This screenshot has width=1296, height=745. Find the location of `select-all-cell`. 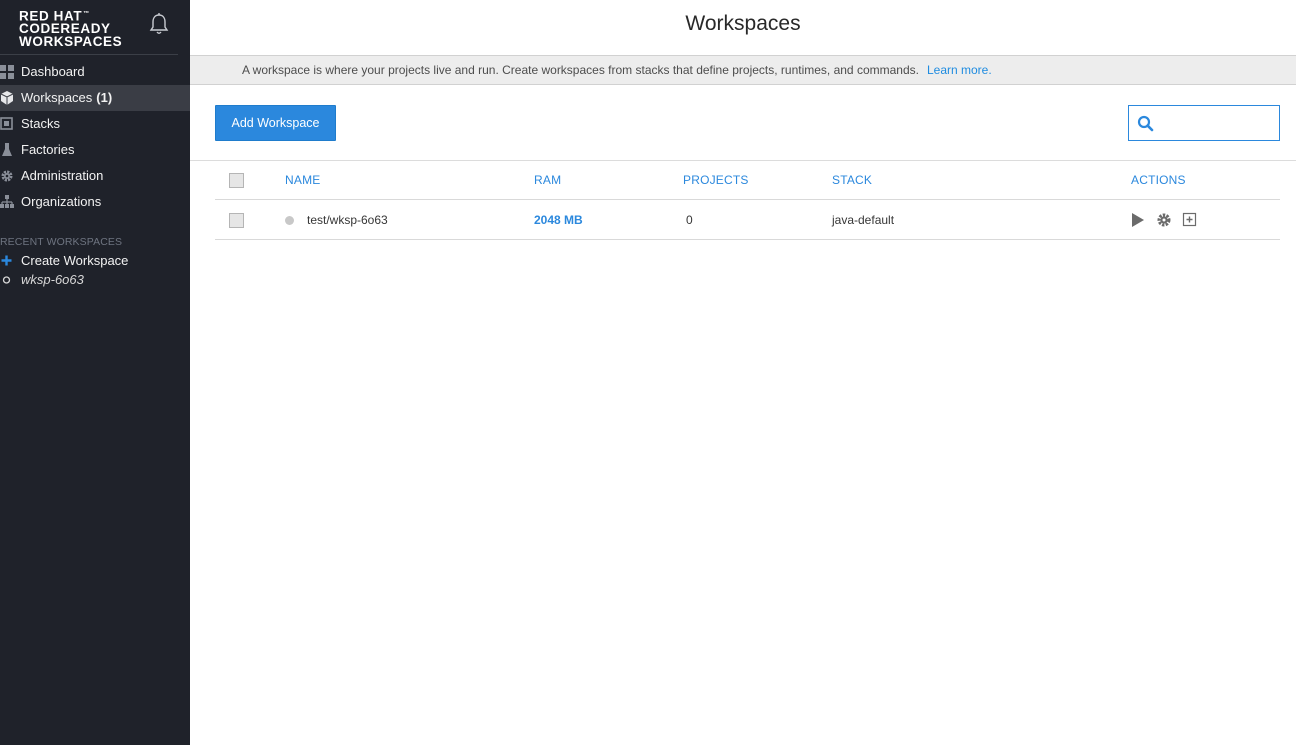

select-all-cell is located at coordinates (236, 180).